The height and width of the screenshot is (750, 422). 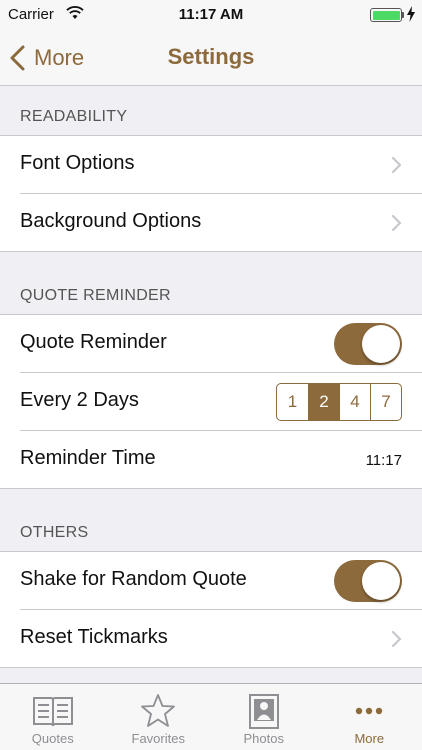 I want to click on reminder-time-label: Reminder Time, so click(x=88, y=458).